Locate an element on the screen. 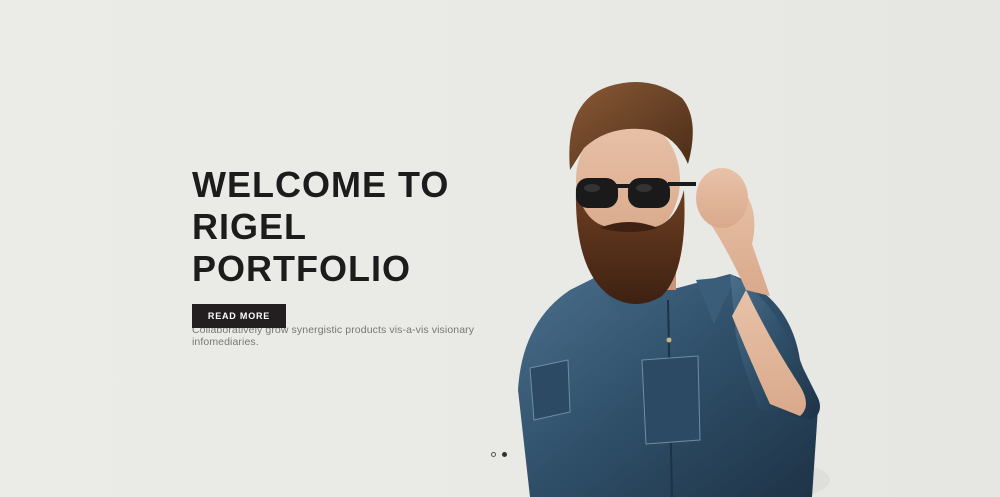 The height and width of the screenshot is (497, 1000). read-more-button: READ MORE is located at coordinates (239, 316).